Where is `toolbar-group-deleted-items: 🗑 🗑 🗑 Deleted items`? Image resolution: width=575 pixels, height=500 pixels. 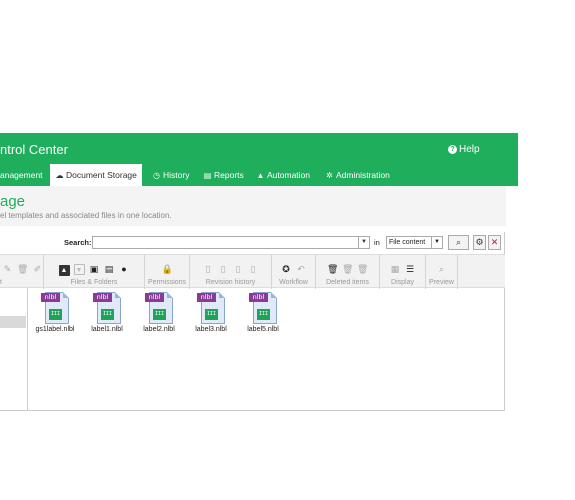 toolbar-group-deleted-items: 🗑 🗑 🗑 Deleted items is located at coordinates (348, 272).